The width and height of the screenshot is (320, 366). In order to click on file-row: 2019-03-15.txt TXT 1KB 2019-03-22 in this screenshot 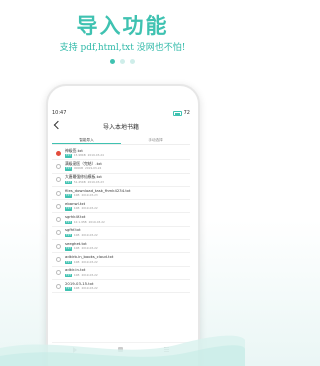, I will do `click(121, 287)`.